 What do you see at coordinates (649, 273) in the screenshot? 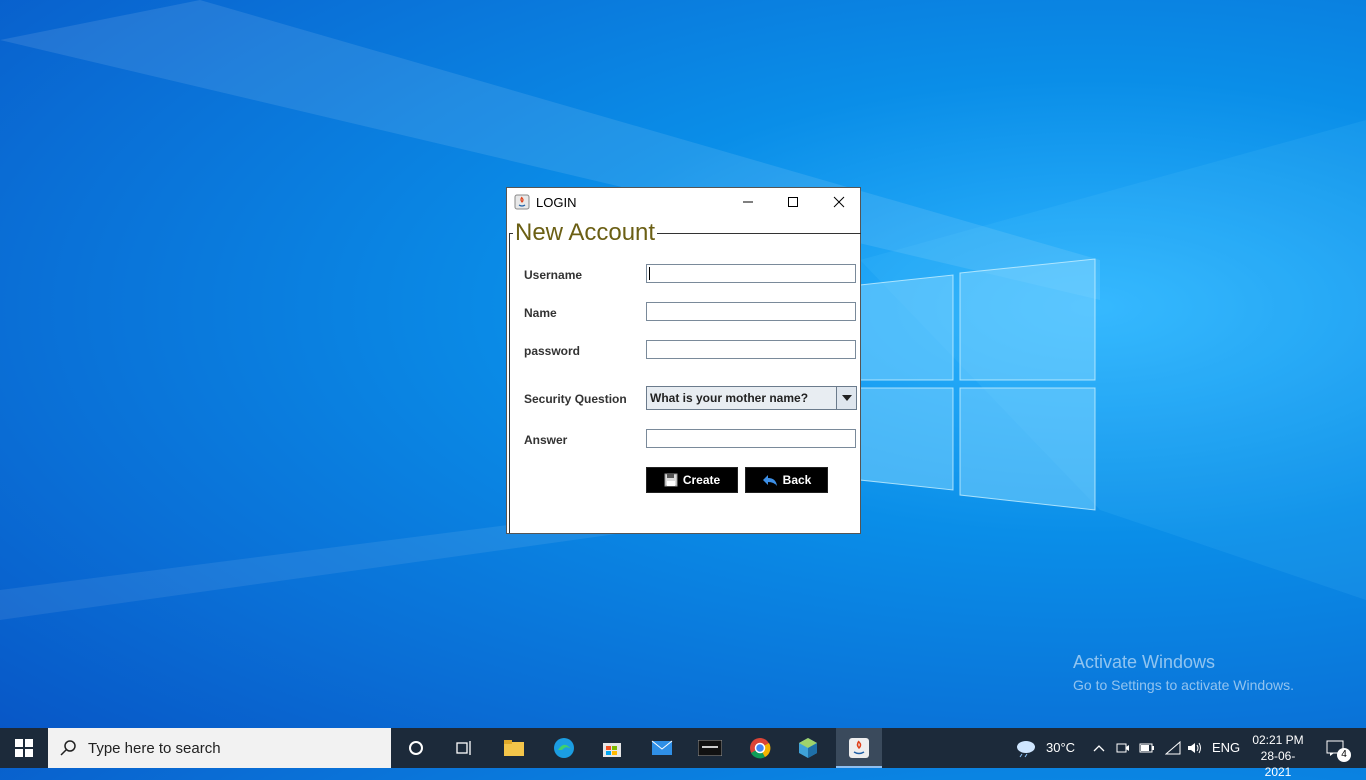
I see `text-caret` at bounding box center [649, 273].